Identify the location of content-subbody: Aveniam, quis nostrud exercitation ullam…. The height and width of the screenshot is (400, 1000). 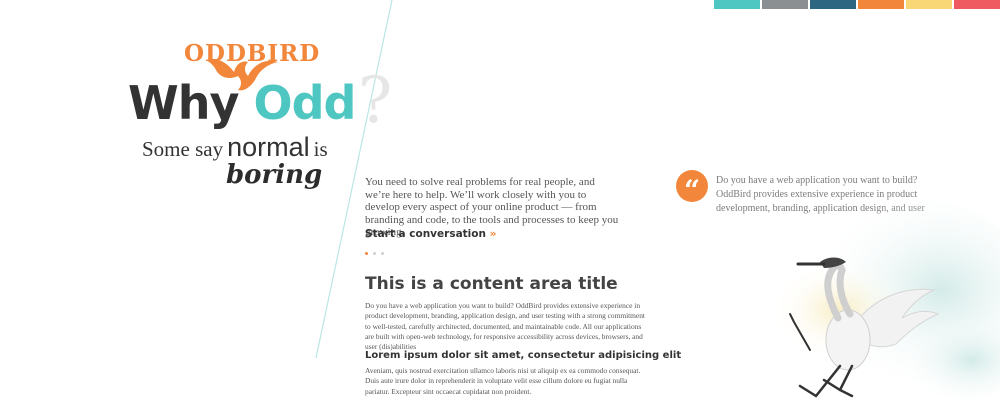
(503, 381).